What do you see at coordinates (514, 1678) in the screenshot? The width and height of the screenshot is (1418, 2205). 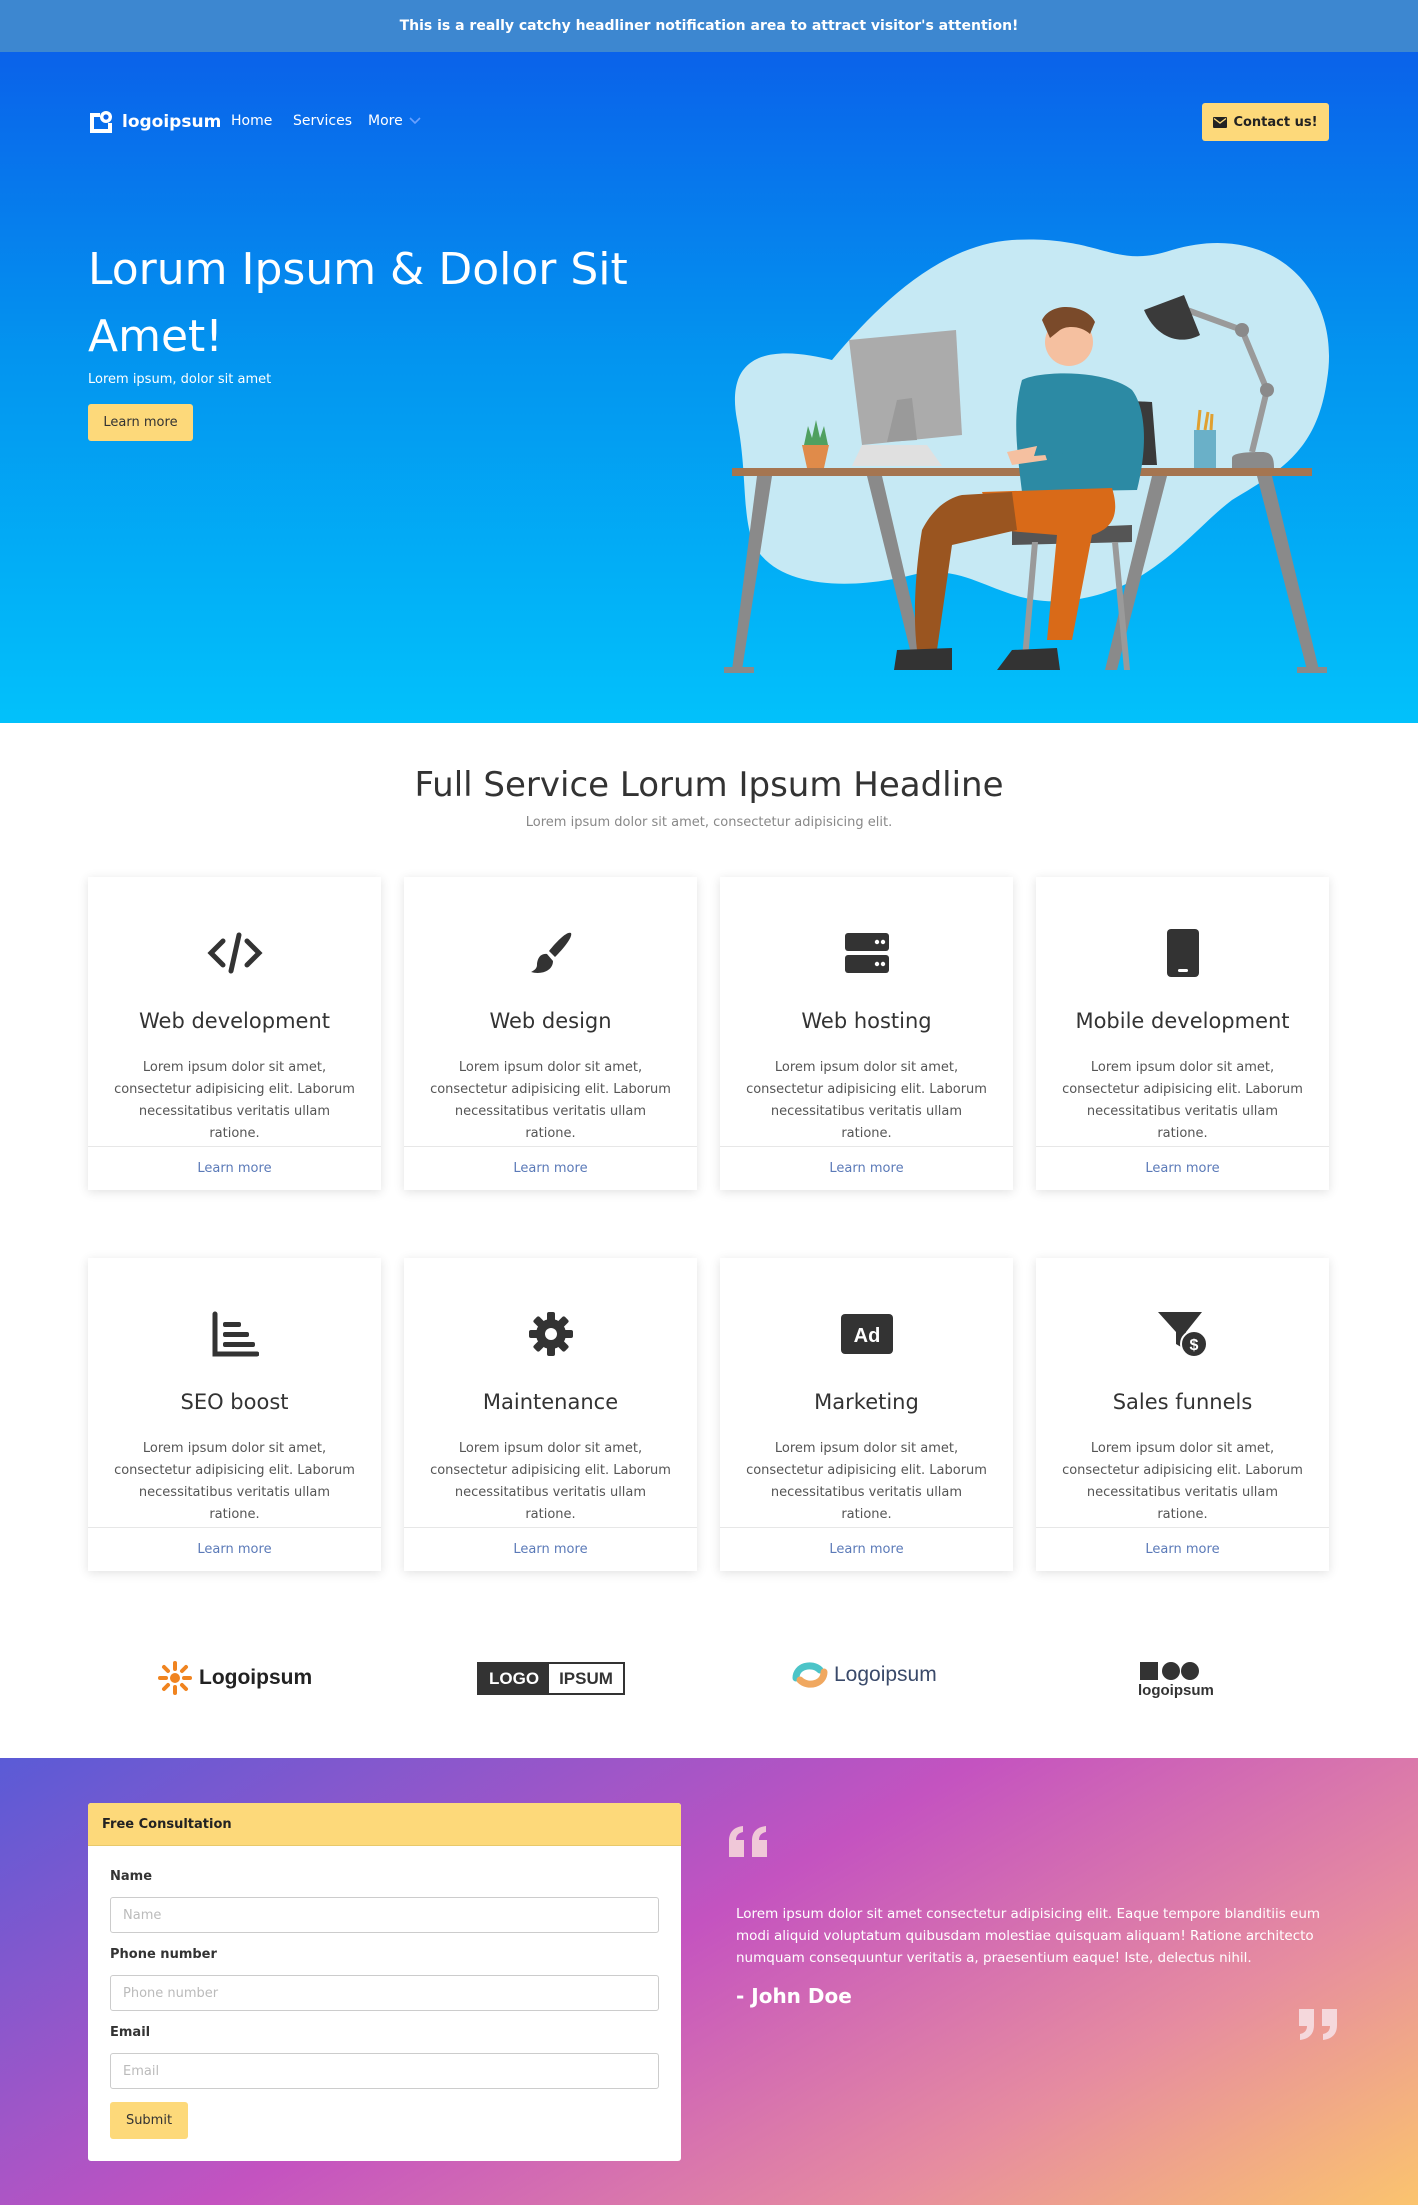 I see `partner-logo-2-a: LOGO` at bounding box center [514, 1678].